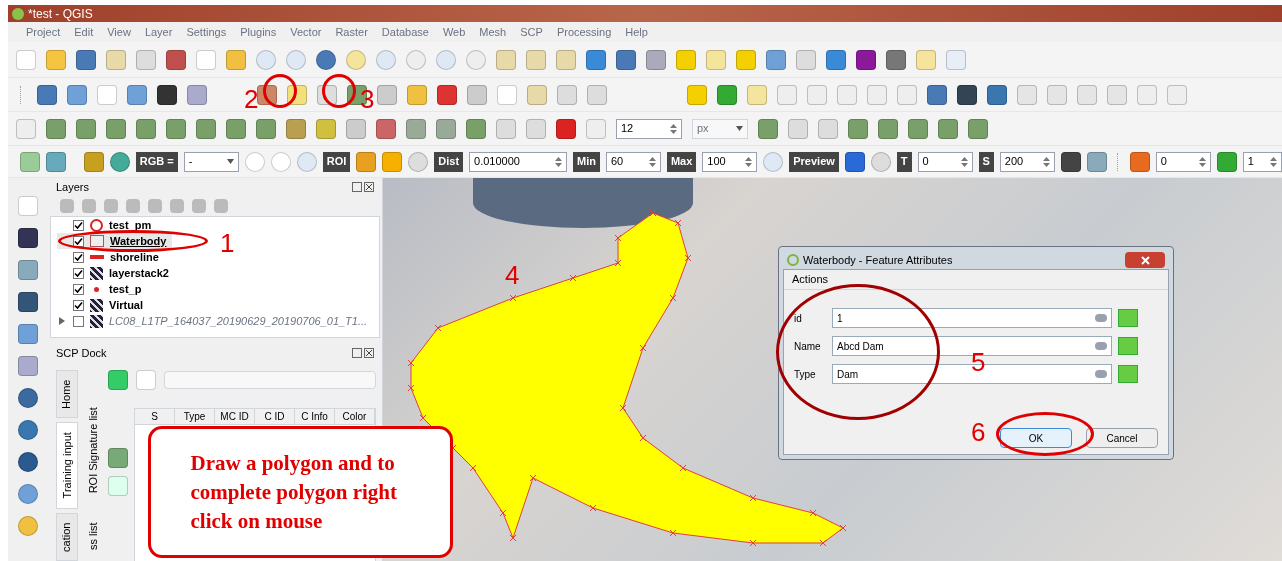 The height and width of the screenshot is (561, 1282). Describe the element at coordinates (878, 260) in the screenshot. I see `dialog-title: Waterbody - Feature Attributes` at that location.